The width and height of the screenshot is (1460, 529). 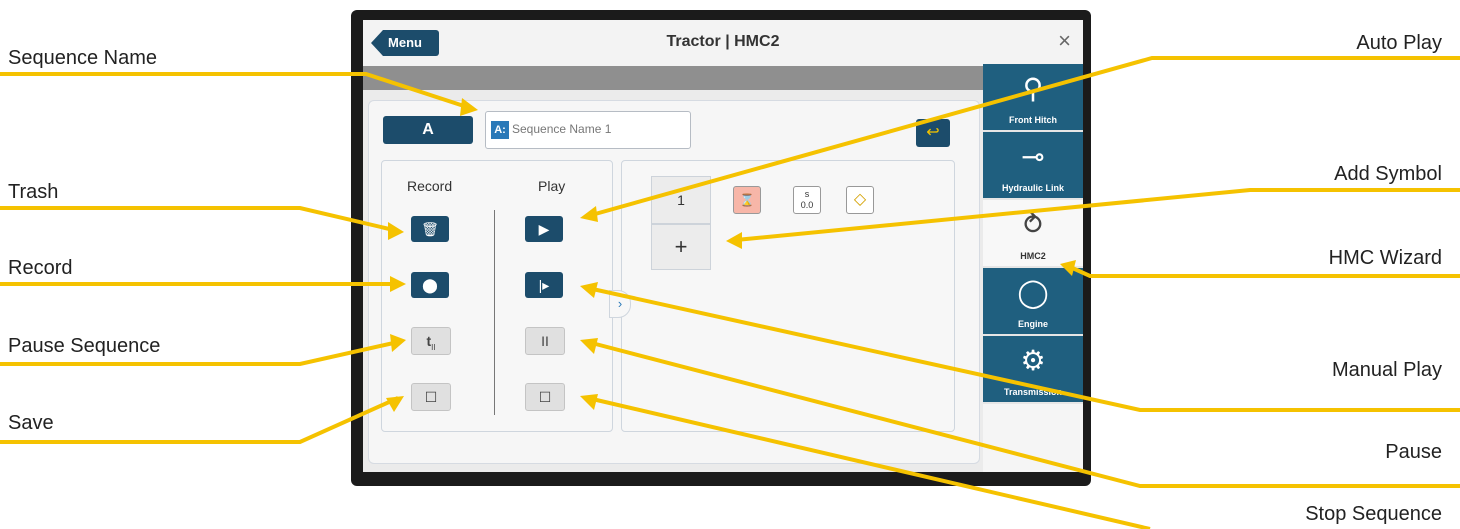 I want to click on pause-icon: II, so click(x=545, y=341).